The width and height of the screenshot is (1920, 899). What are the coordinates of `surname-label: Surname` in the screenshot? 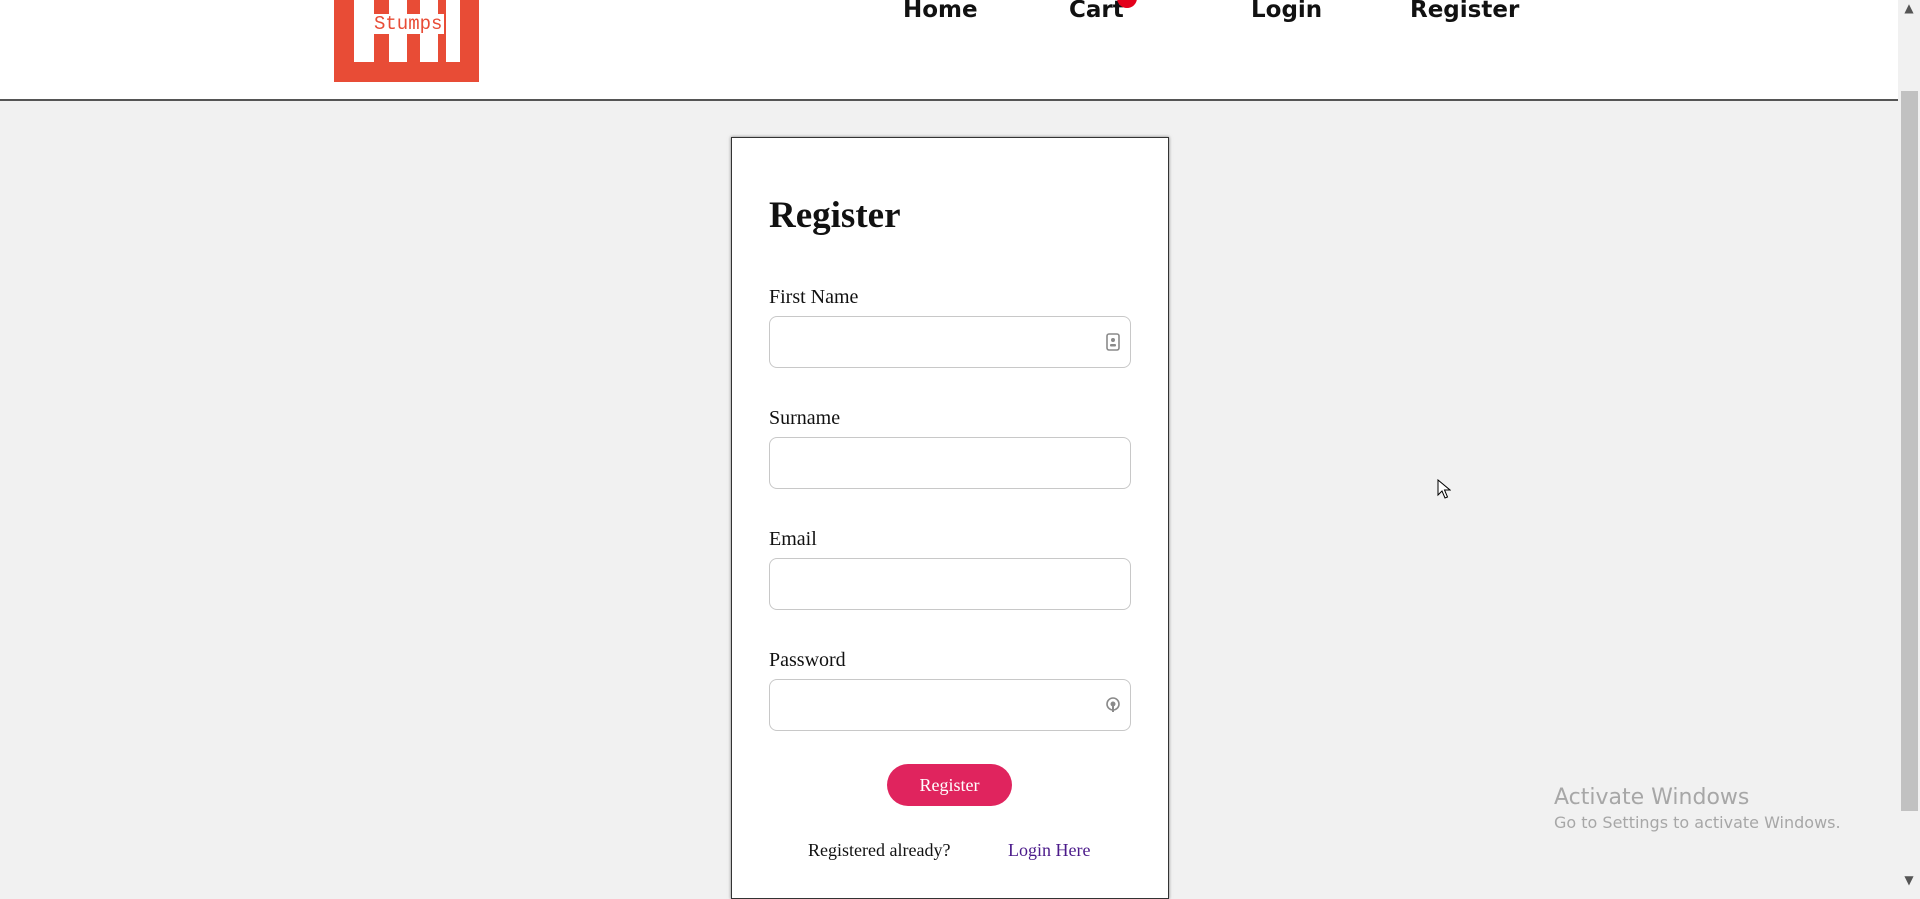 It's located at (805, 418).